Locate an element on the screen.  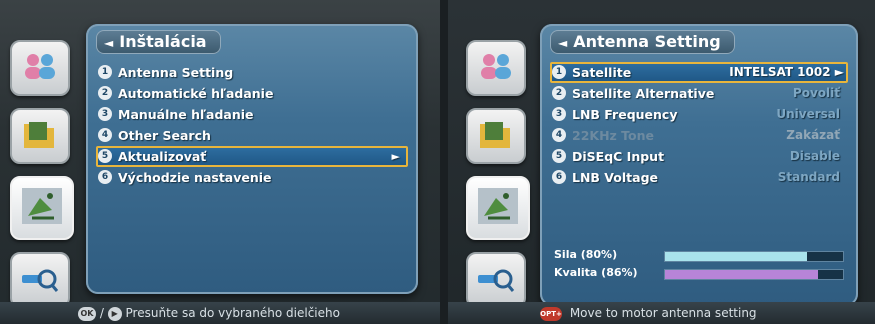
setting-label: LNB Frequency is located at coordinates (625, 114).